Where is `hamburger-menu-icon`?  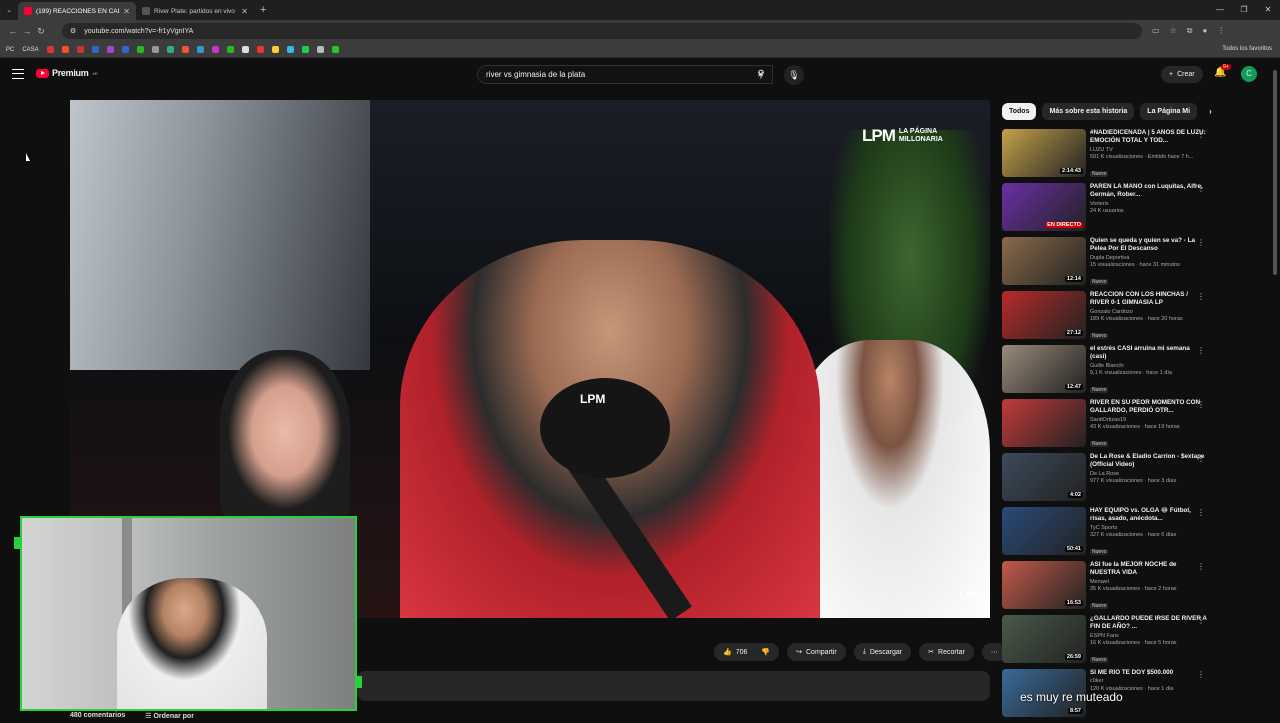 hamburger-menu-icon is located at coordinates (18, 74).